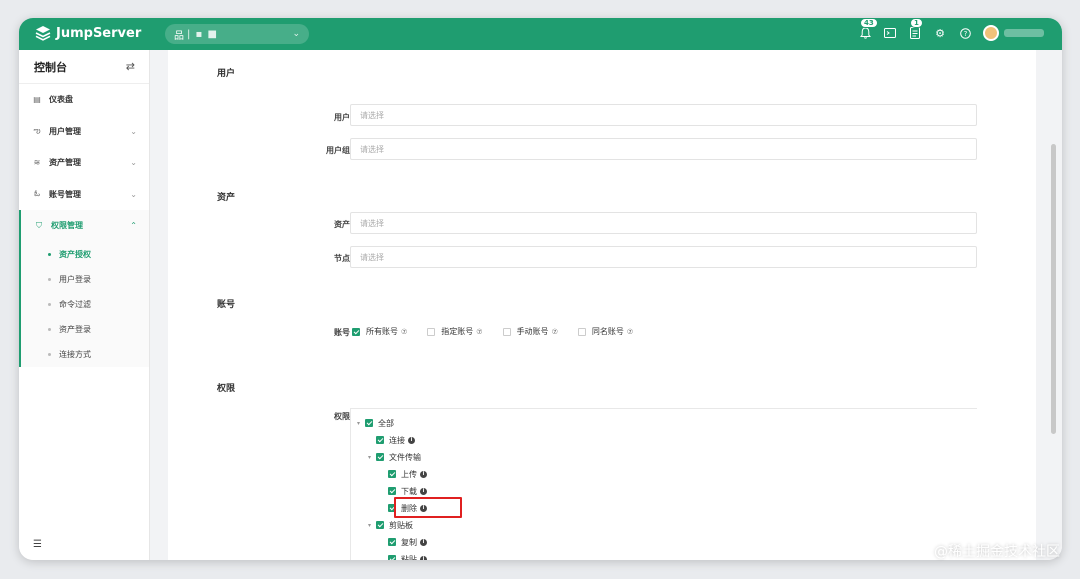 The image size is (1080, 579). I want to click on settings-icon: ⚙, so click(940, 33).